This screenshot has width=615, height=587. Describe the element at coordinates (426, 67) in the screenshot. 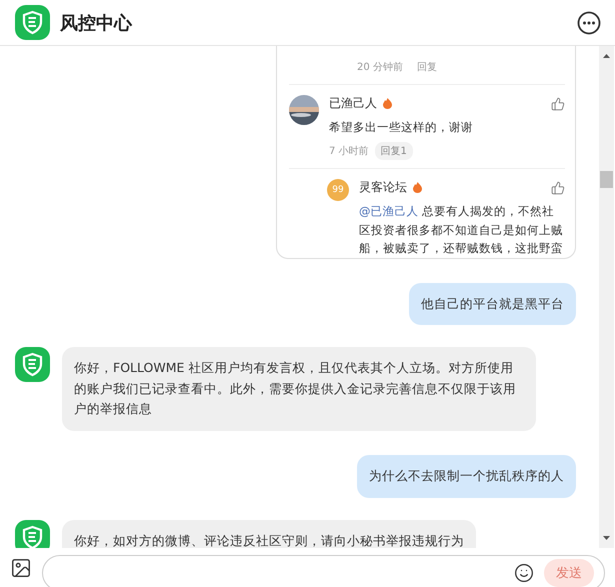

I see `reply-link: 回复` at that location.